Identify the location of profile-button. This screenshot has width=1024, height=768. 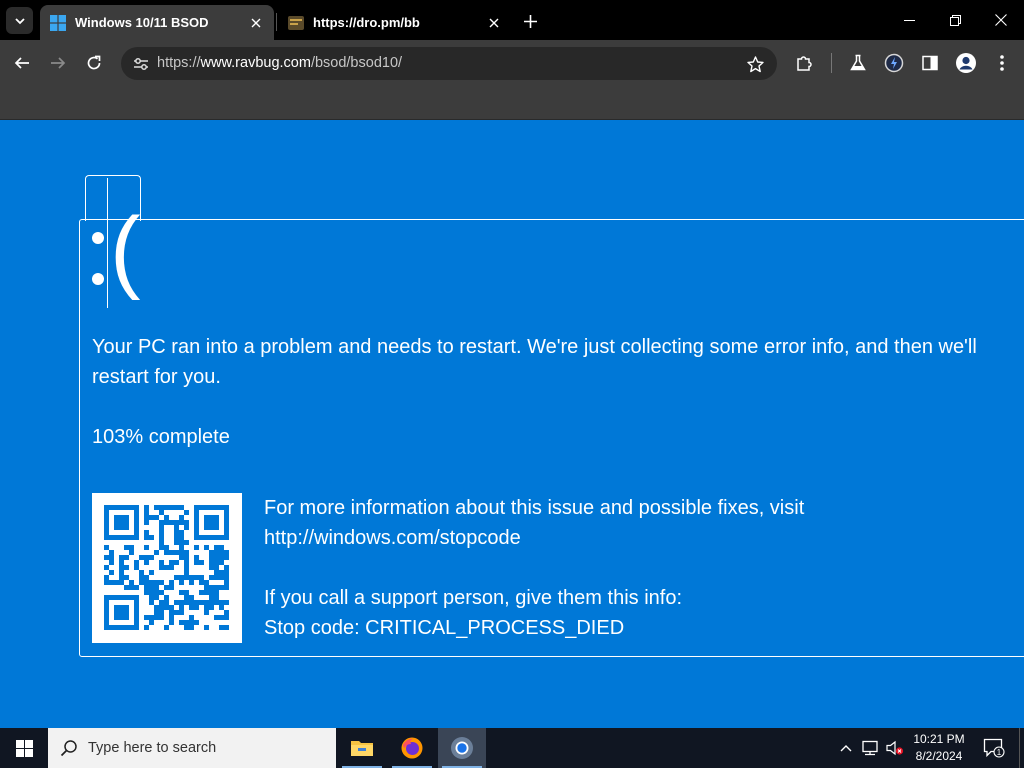
(966, 63).